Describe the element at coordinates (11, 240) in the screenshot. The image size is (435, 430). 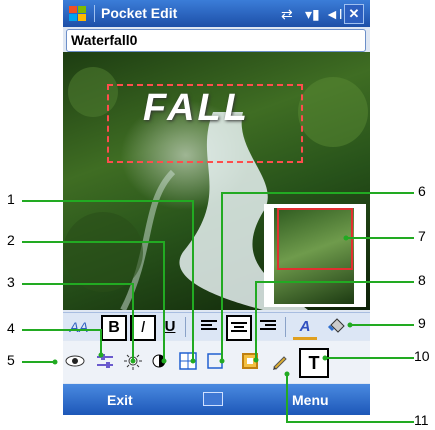
I see `callout-2: 2` at that location.